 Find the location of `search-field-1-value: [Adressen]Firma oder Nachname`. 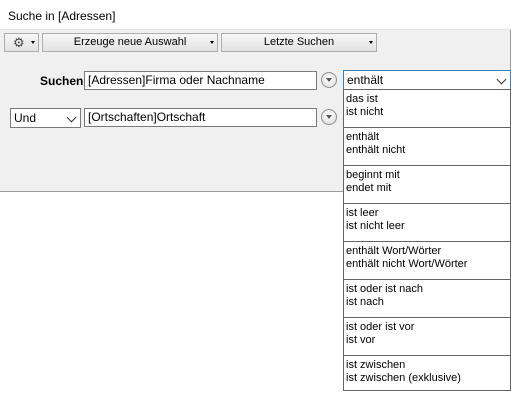

search-field-1-value: [Adressen]Firma oder Nachname is located at coordinates (176, 80).